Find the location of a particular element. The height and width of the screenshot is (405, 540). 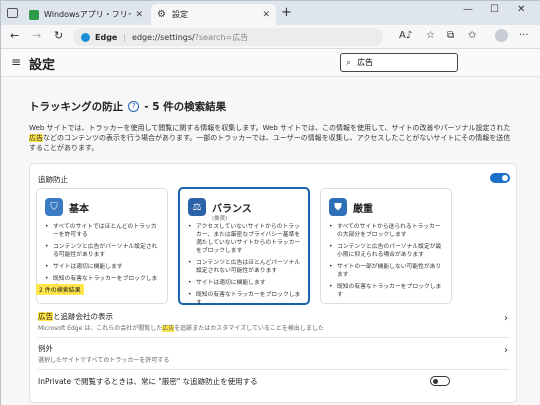

list-item: サイトの一部が機能しない可能性があります is located at coordinates (387, 271).